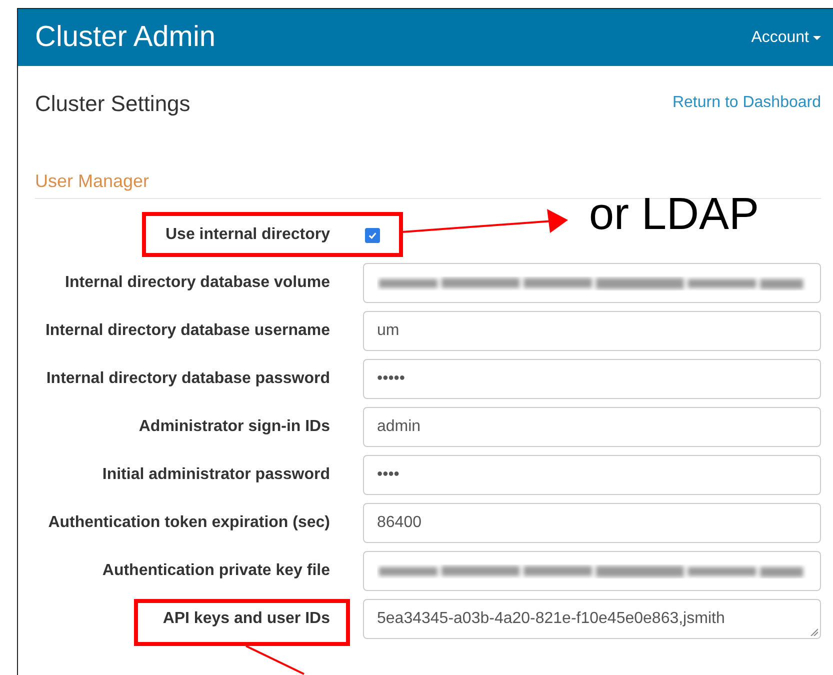  Describe the element at coordinates (188, 523) in the screenshot. I see `field-label: Authentication token expiration (sec)` at that location.